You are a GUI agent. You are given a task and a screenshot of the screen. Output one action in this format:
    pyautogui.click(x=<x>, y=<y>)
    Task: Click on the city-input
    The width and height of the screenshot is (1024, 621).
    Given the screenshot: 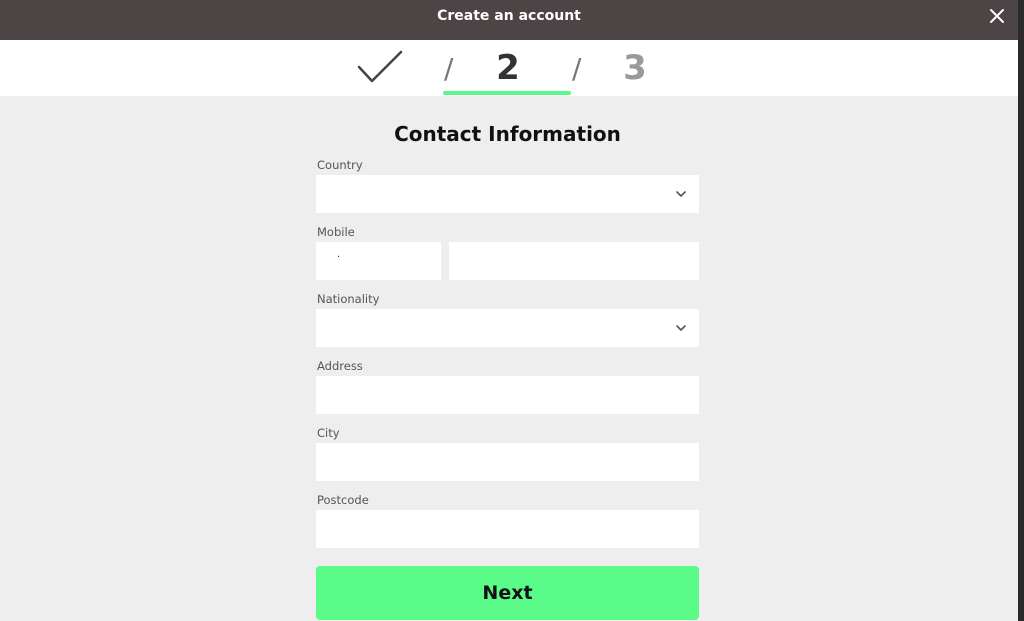 What is the action you would take?
    pyautogui.click(x=507, y=462)
    